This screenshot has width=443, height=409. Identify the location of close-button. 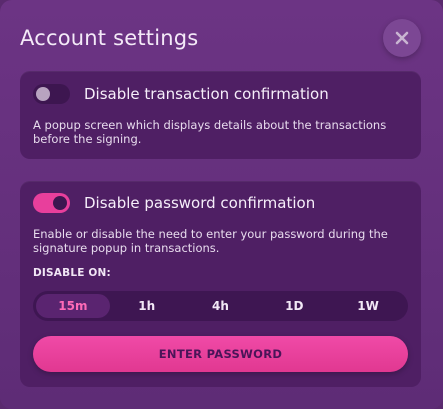
(402, 38).